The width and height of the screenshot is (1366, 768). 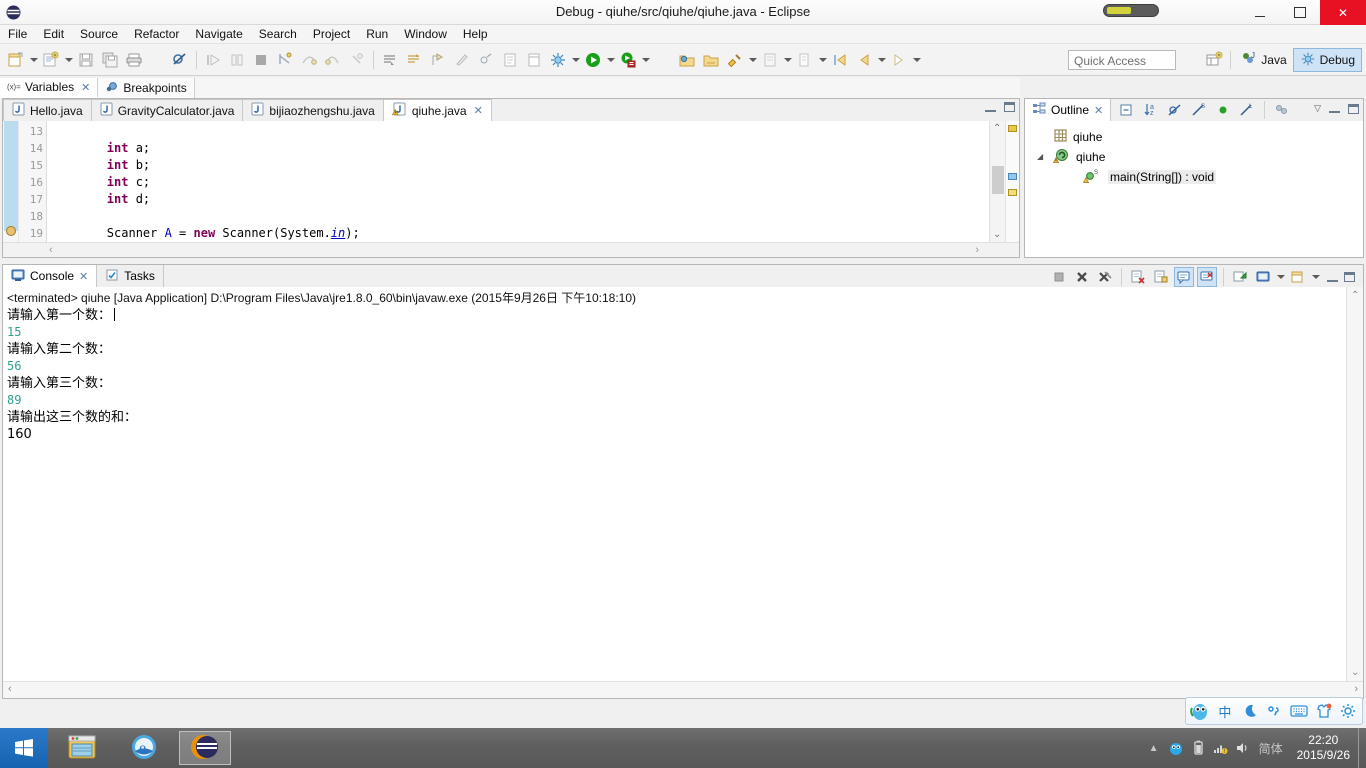 What do you see at coordinates (82, 748) in the screenshot?
I see `taskbar-item-file-explorer` at bounding box center [82, 748].